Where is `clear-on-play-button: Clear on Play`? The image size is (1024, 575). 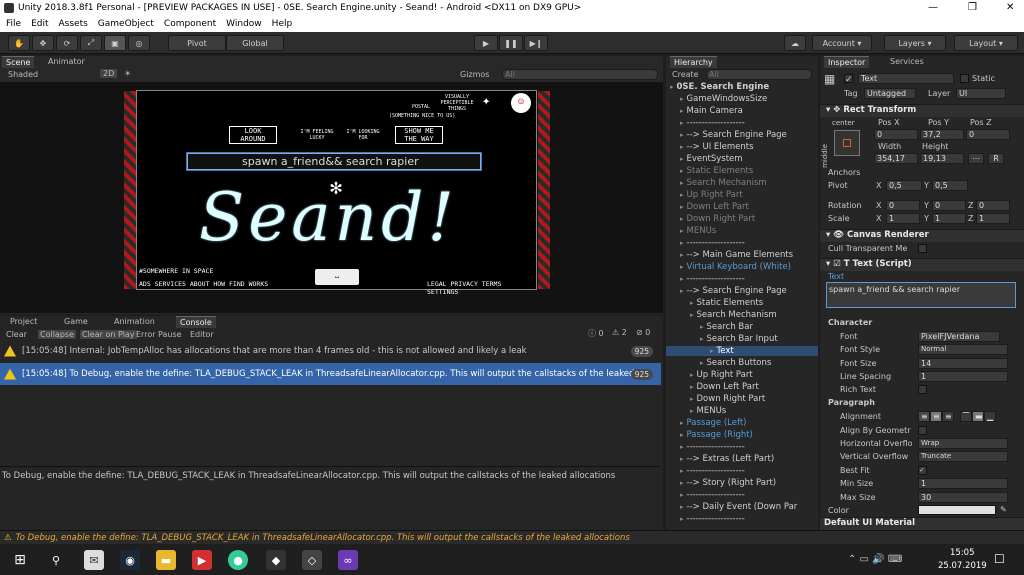
clear-on-play-button: Clear on Play is located at coordinates (108, 334).